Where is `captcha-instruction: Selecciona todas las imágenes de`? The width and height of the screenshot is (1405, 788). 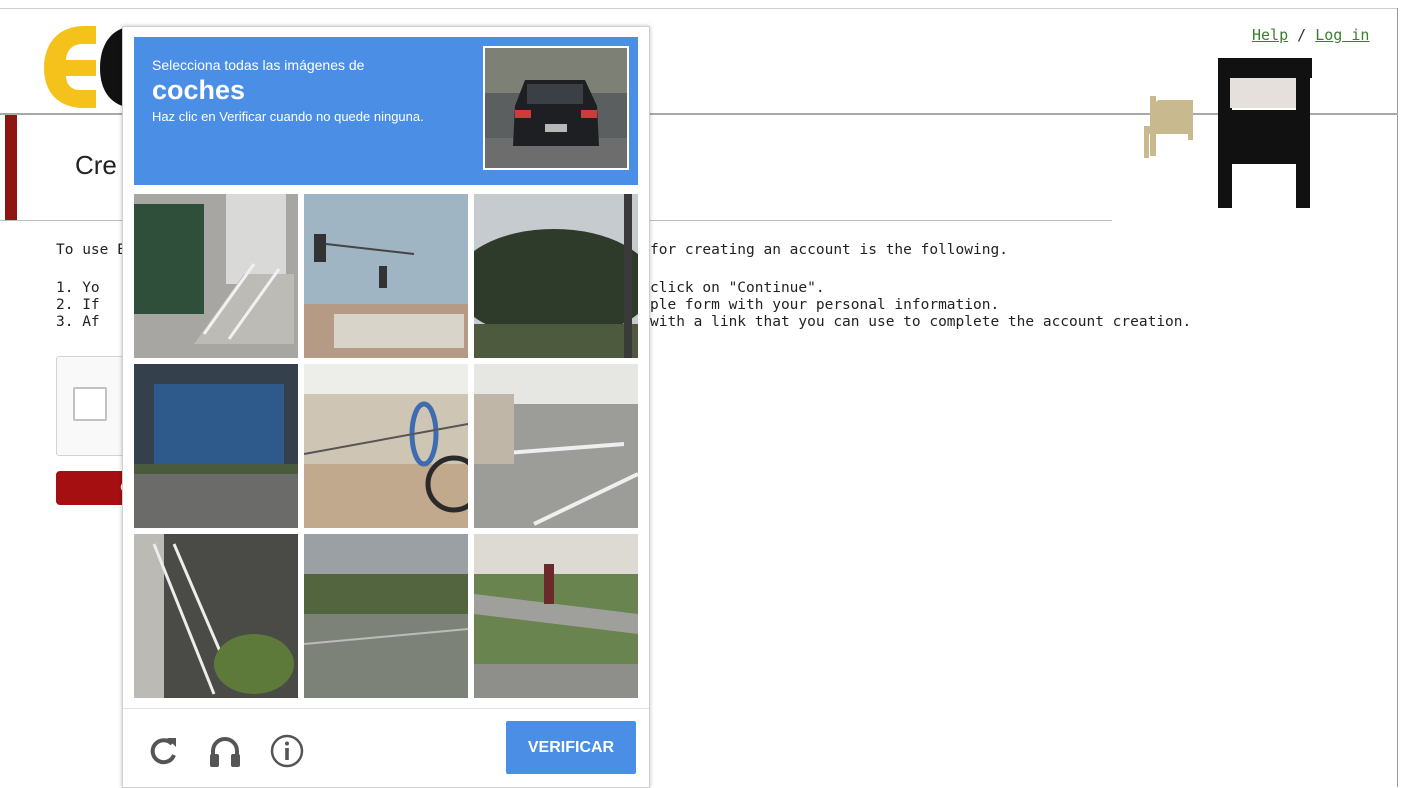 captcha-instruction: Selecciona todas las imágenes de is located at coordinates (258, 65).